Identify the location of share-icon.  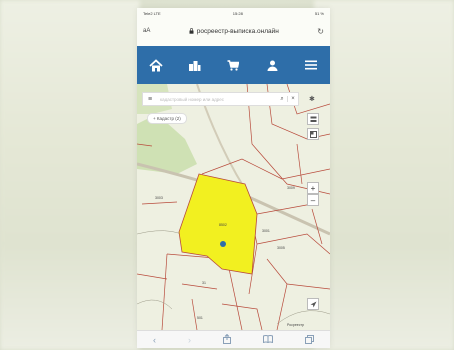
(227, 339).